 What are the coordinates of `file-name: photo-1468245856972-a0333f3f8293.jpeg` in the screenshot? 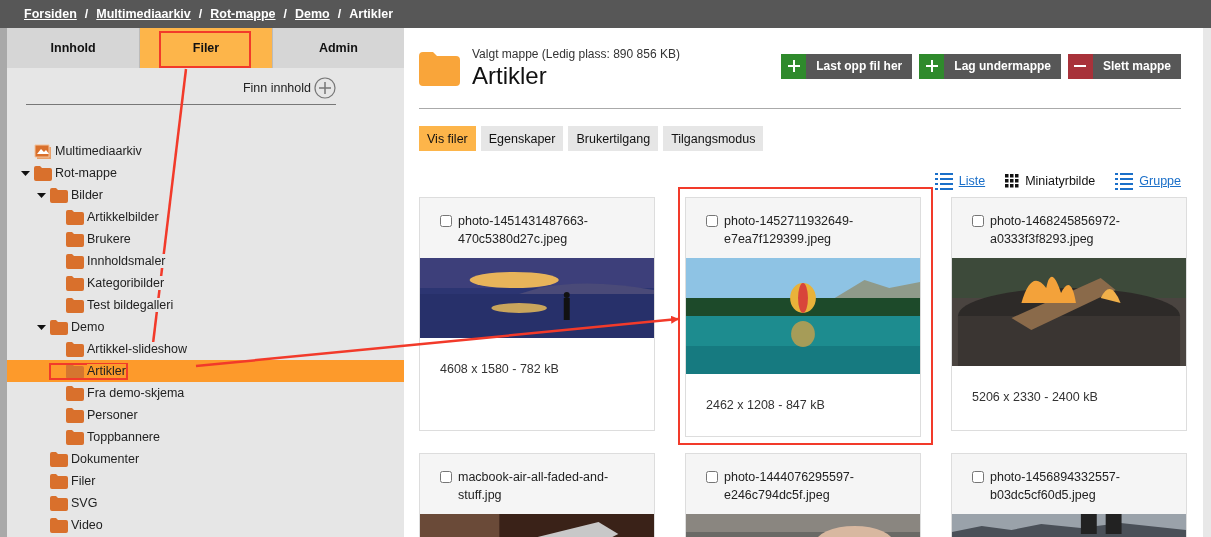 It's located at (1055, 230).